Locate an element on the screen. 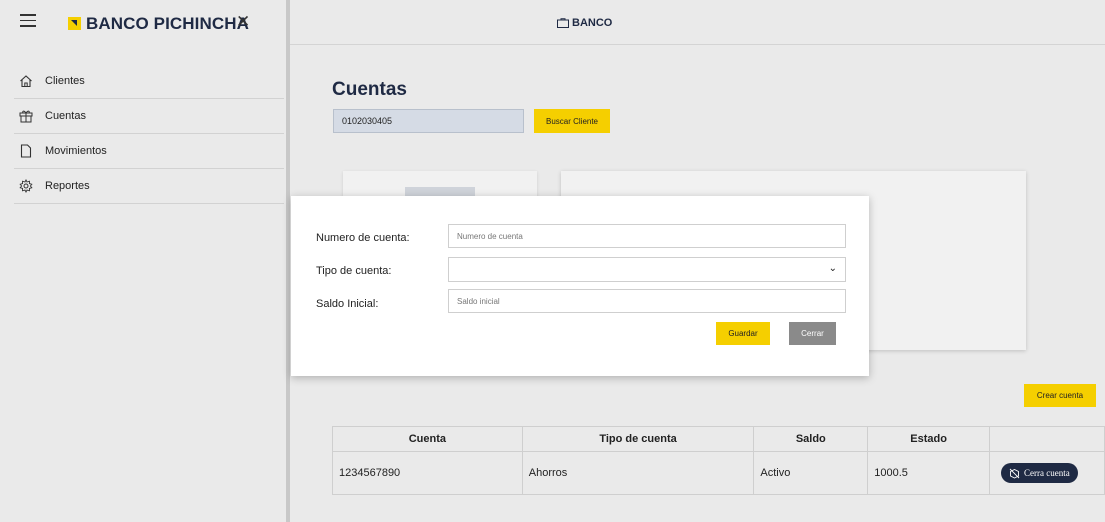  account-type-select: ⌄ is located at coordinates (647, 269).